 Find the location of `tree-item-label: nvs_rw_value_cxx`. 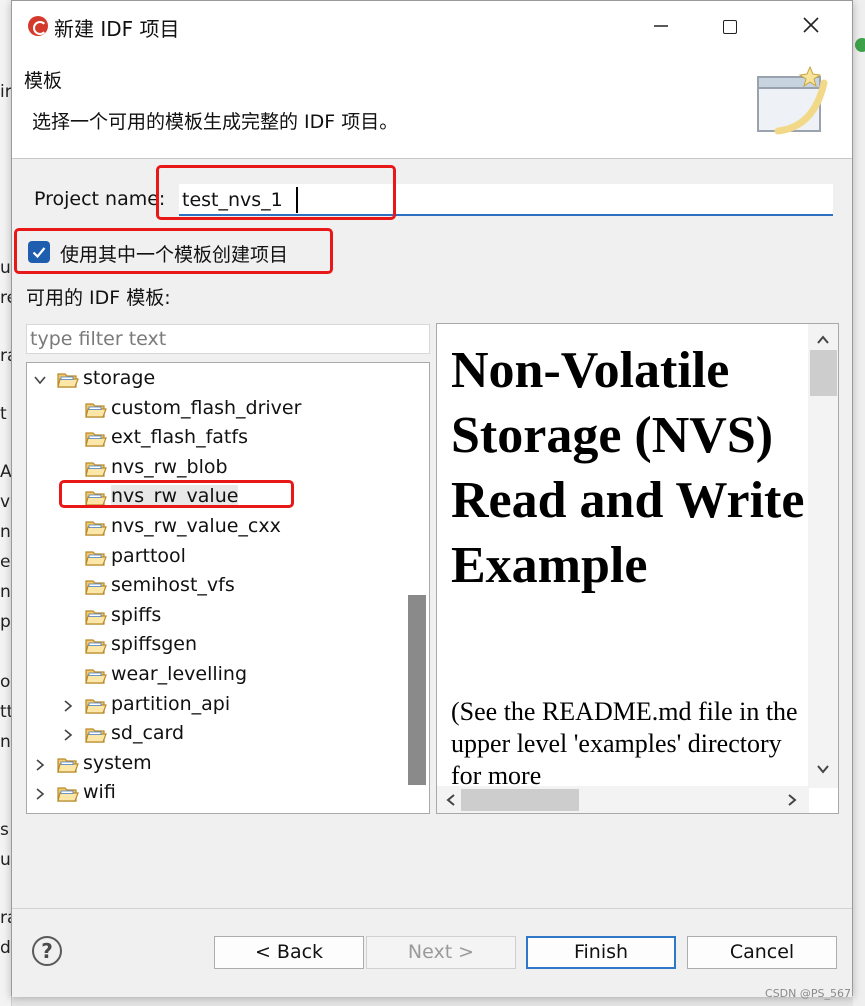

tree-item-label: nvs_rw_value_cxx is located at coordinates (196, 526).